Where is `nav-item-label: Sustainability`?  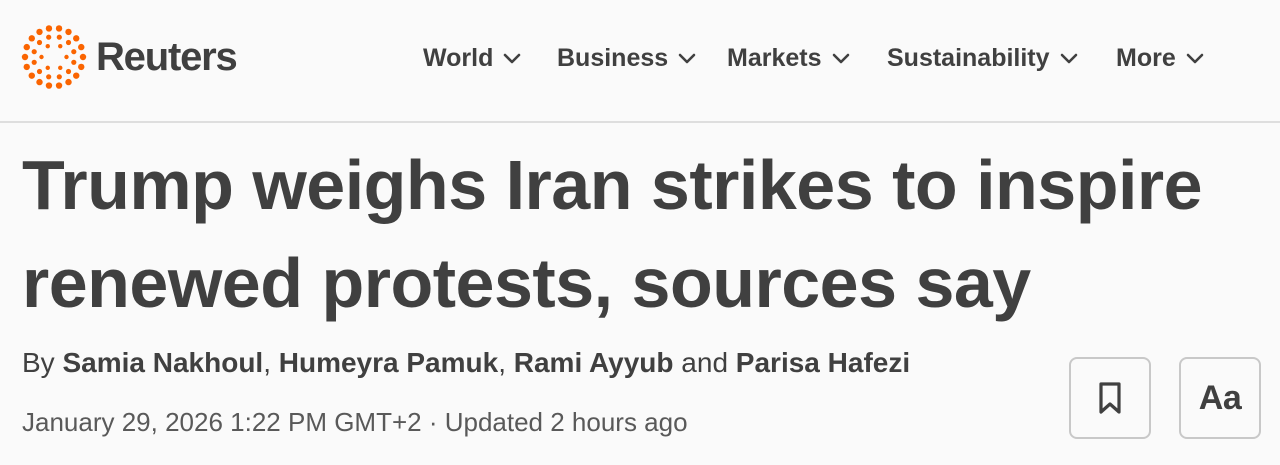
nav-item-label: Sustainability is located at coordinates (968, 57).